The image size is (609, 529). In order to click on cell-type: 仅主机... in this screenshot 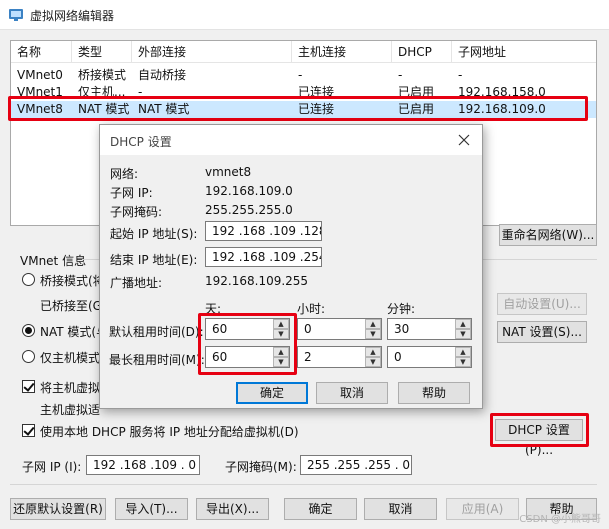, I will do `click(102, 92)`.